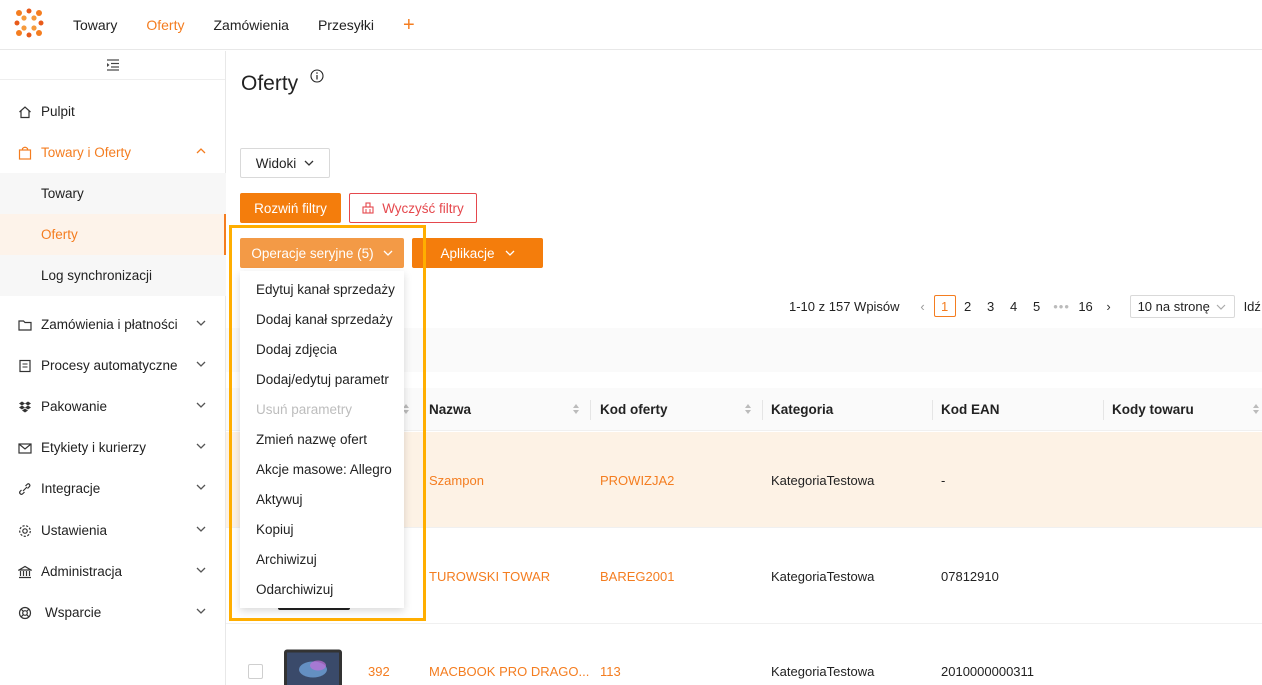 This screenshot has width=1262, height=685. What do you see at coordinates (285, 163) in the screenshot?
I see `views-button: Widoki` at bounding box center [285, 163].